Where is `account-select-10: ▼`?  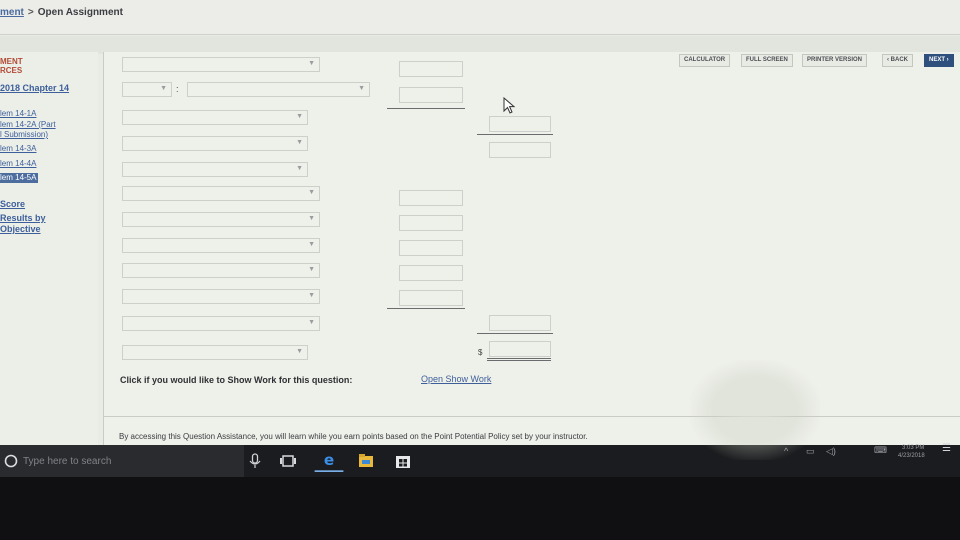 account-select-10: ▼ is located at coordinates (221, 323).